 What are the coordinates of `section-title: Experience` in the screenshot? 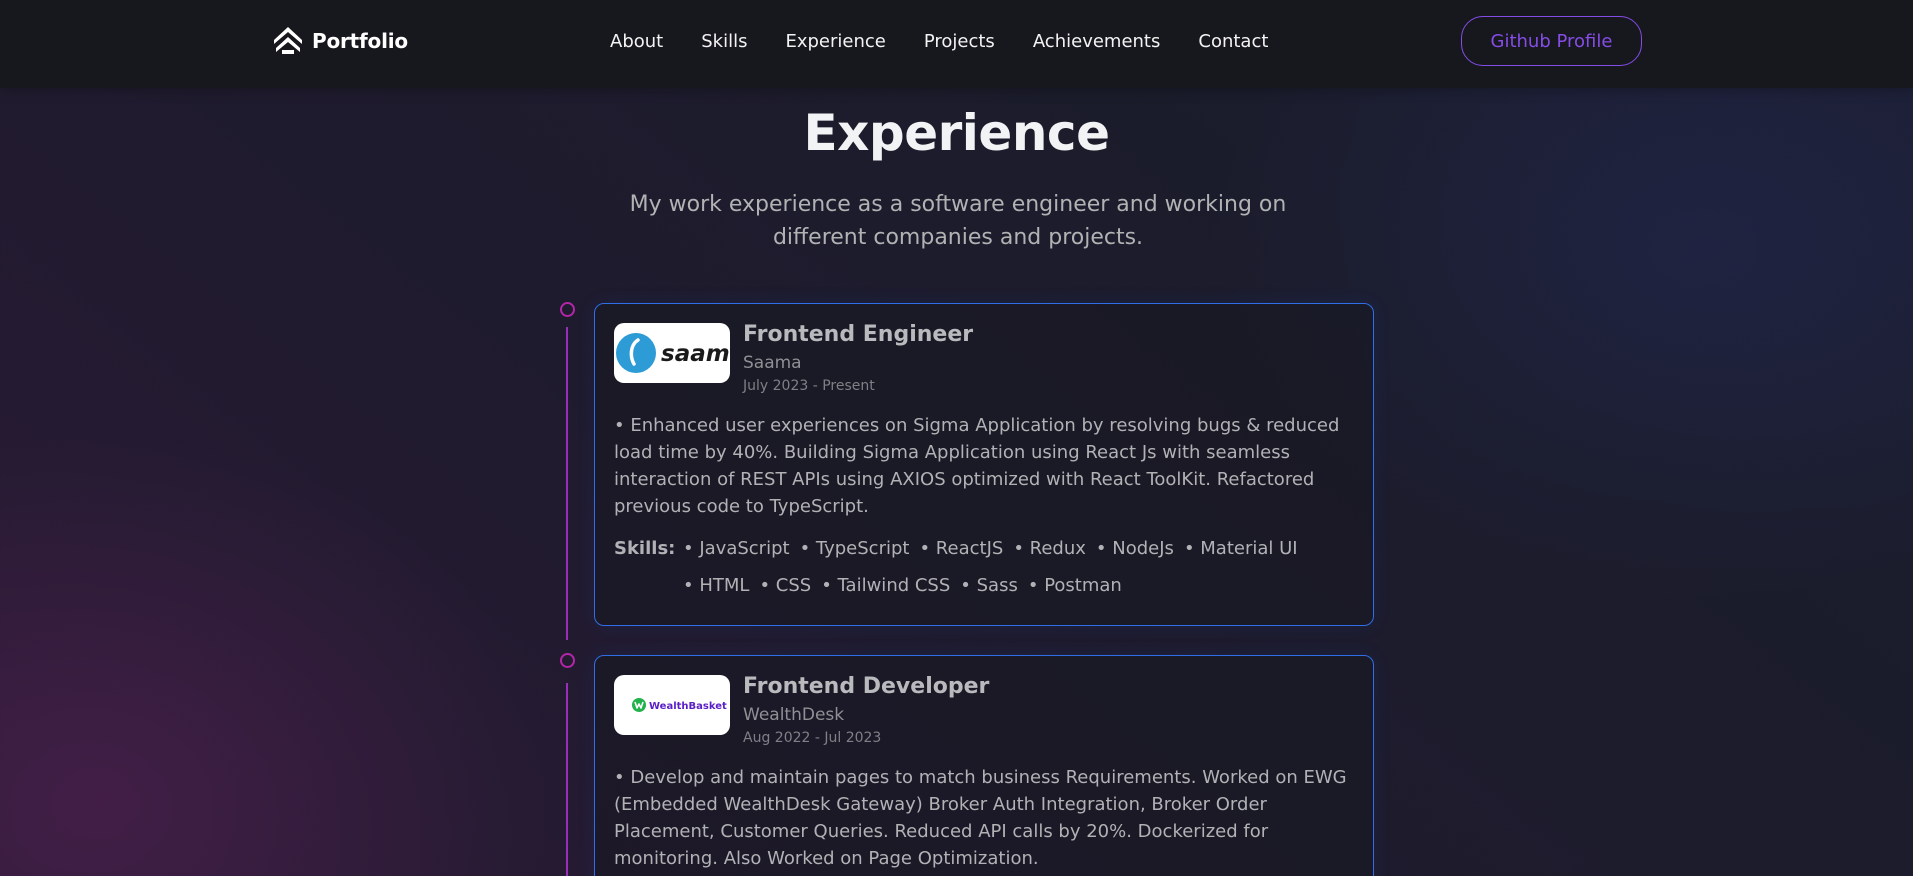 It's located at (956, 133).